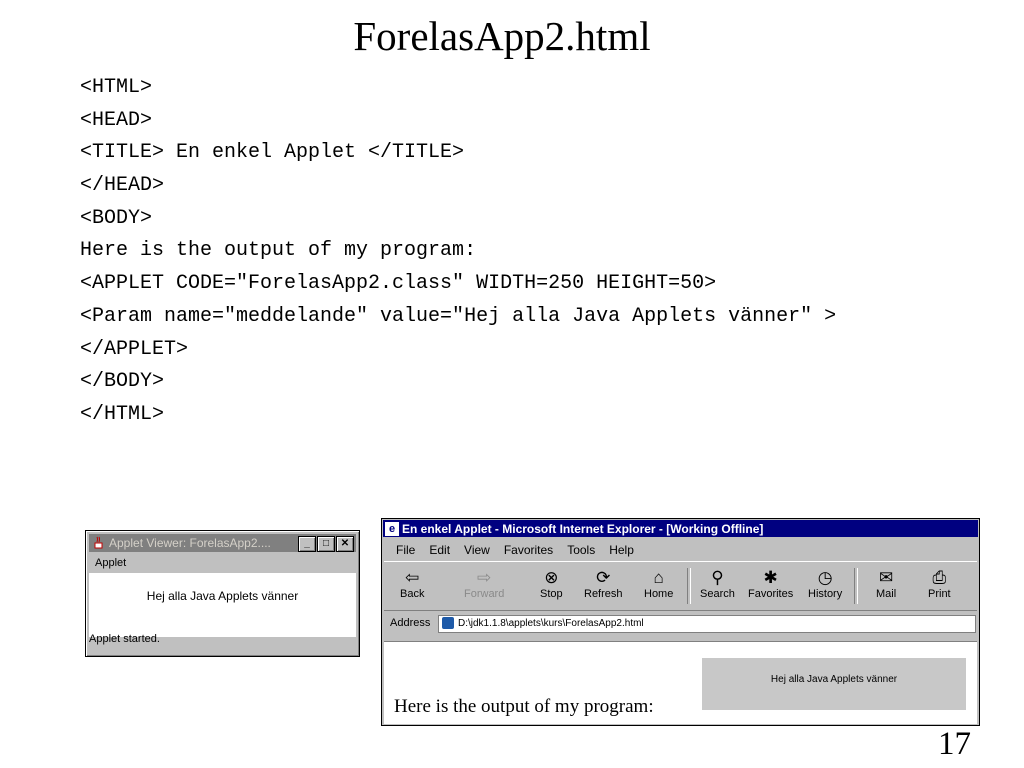 This screenshot has height=768, width=1024. I want to click on menu-tools: Tools, so click(581, 550).